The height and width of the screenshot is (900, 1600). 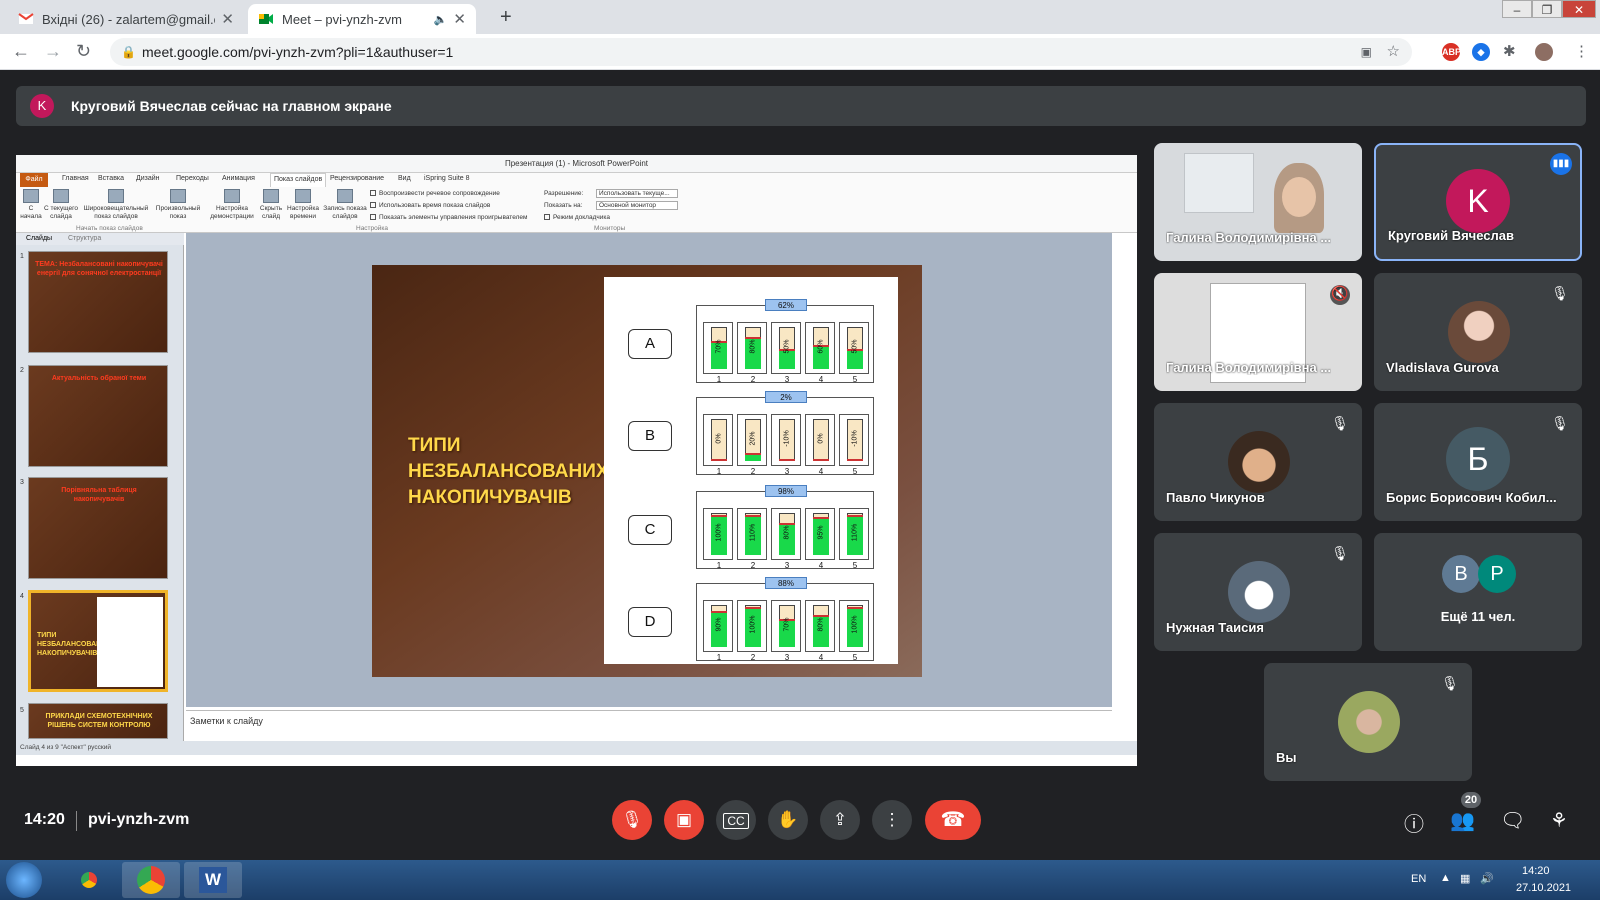 I want to click on start-button, so click(x=24, y=880).